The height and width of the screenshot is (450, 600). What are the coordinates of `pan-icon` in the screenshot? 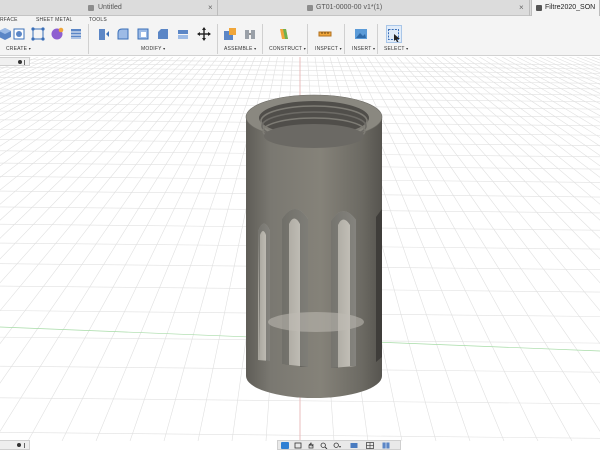 It's located at (311, 445).